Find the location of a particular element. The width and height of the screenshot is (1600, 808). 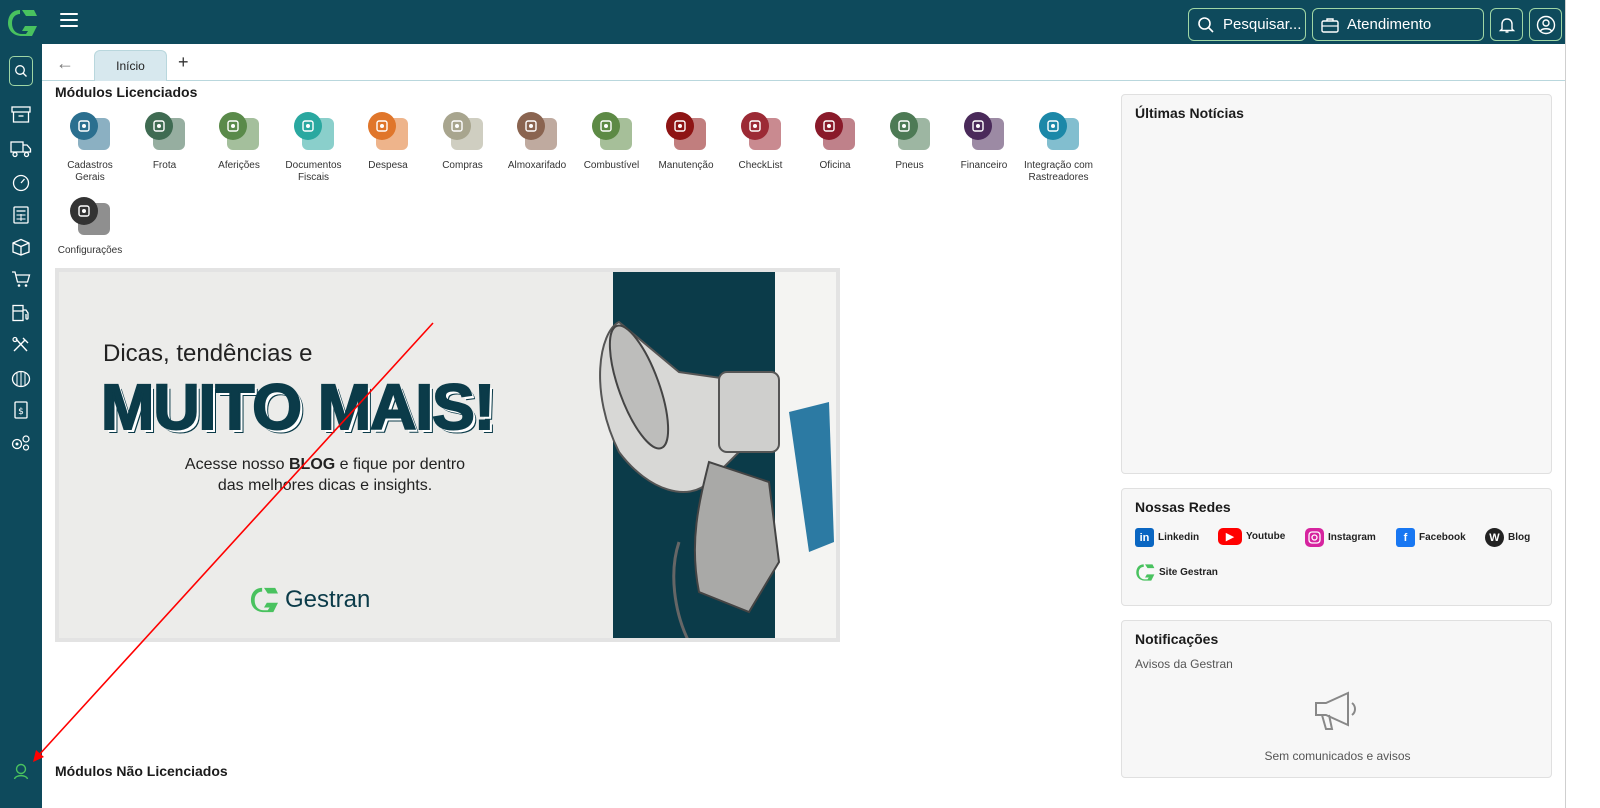

sidebar-item-cadastros is located at coordinates (21, 115).